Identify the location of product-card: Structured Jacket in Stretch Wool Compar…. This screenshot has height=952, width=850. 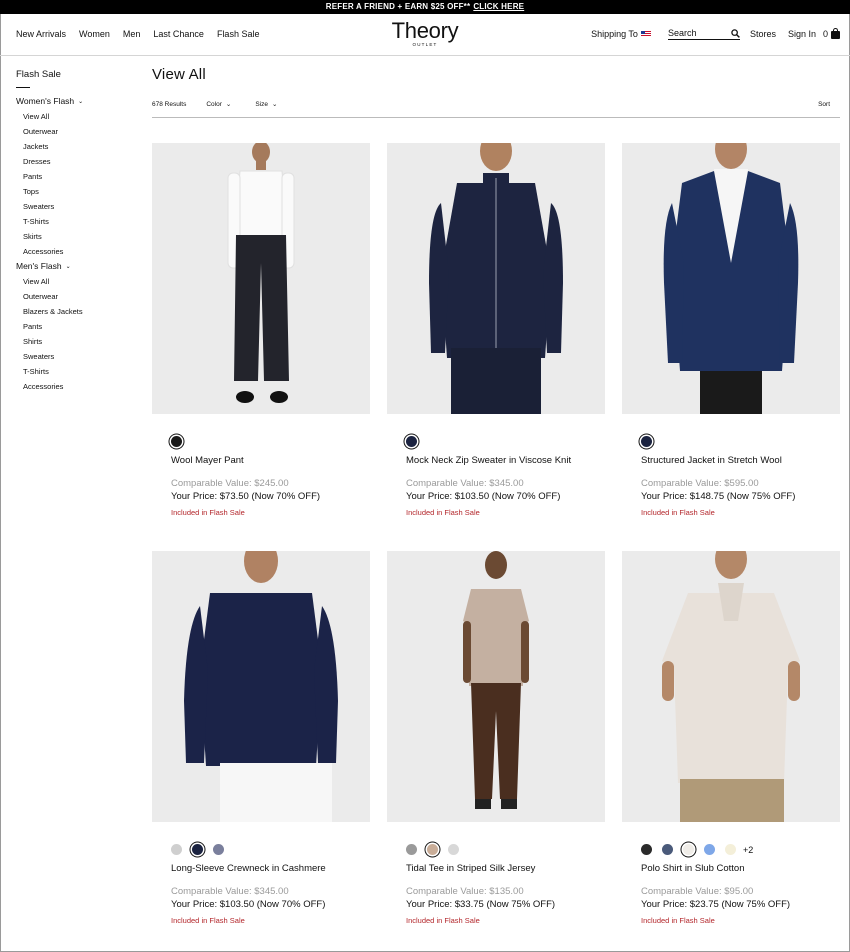
(731, 330).